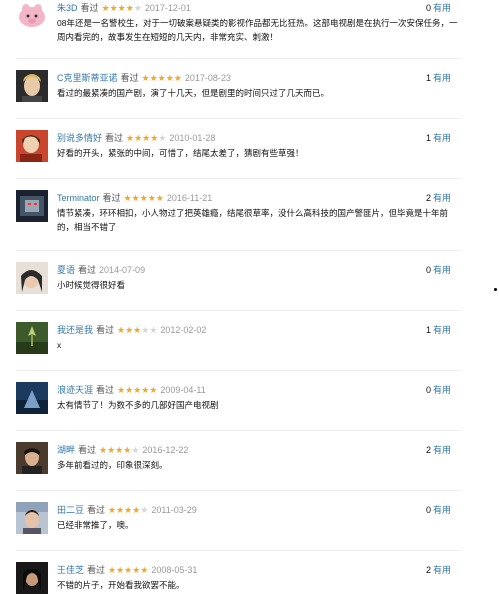 Image resolution: width=499 pixels, height=594 pixels. Describe the element at coordinates (165, 450) in the screenshot. I see `comment-date: 2016-12-22` at that location.